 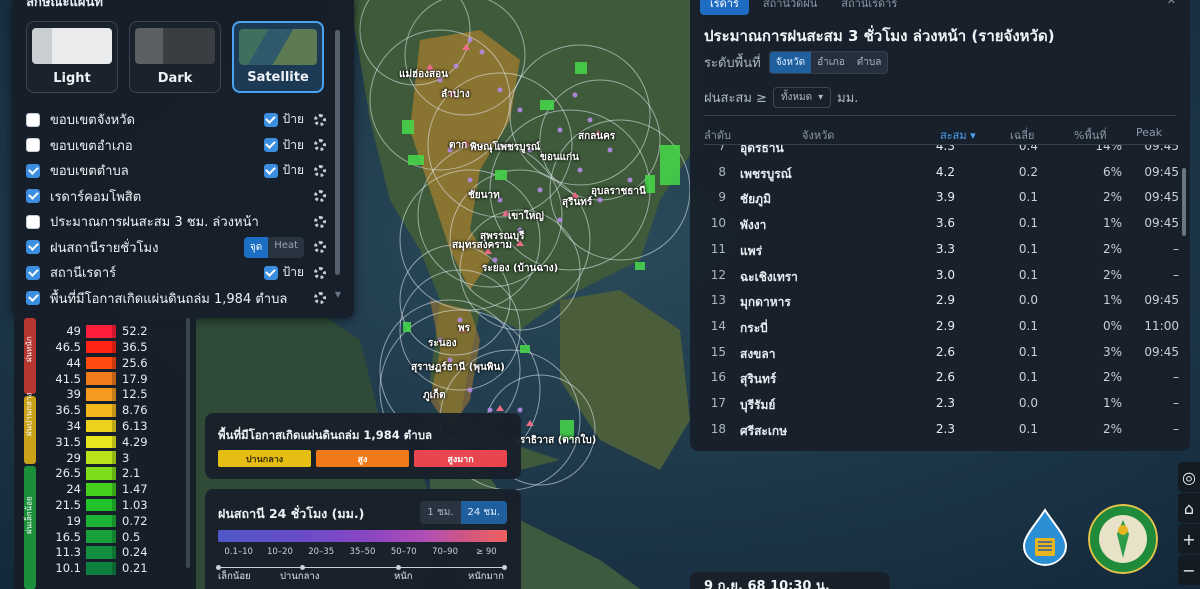 What do you see at coordinates (337, 152) in the screenshot?
I see `panel-scrollbar-thumb` at bounding box center [337, 152].